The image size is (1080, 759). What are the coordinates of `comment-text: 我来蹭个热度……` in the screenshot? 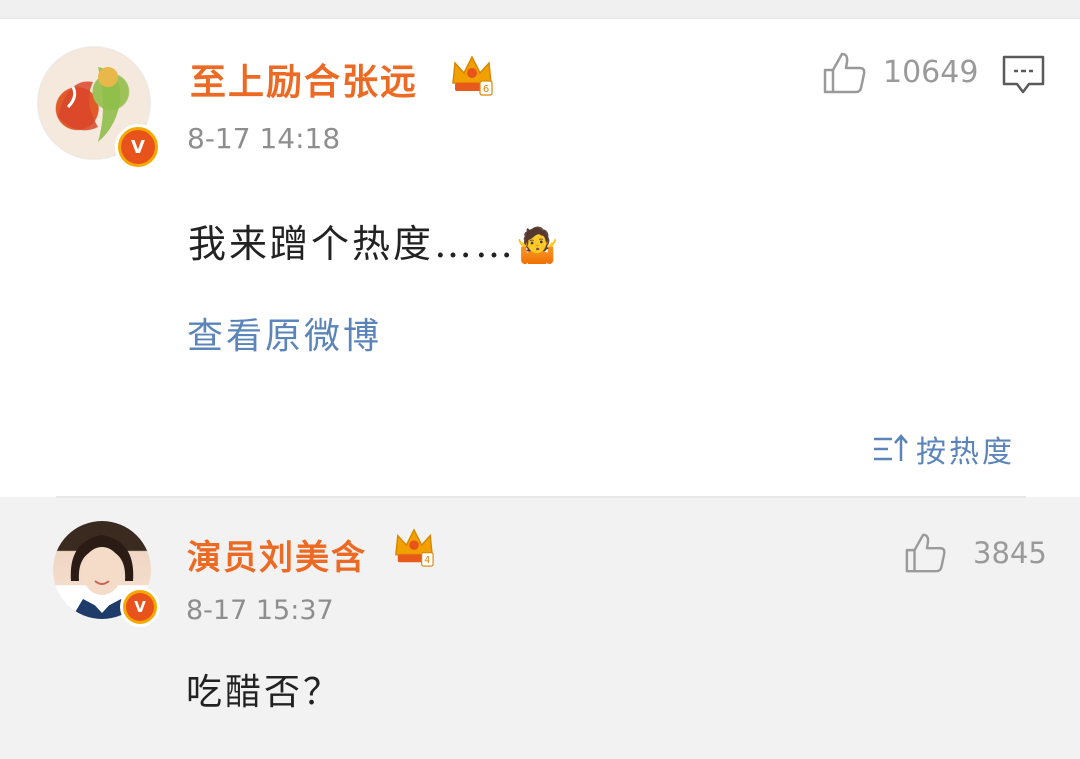 It's located at (352, 244).